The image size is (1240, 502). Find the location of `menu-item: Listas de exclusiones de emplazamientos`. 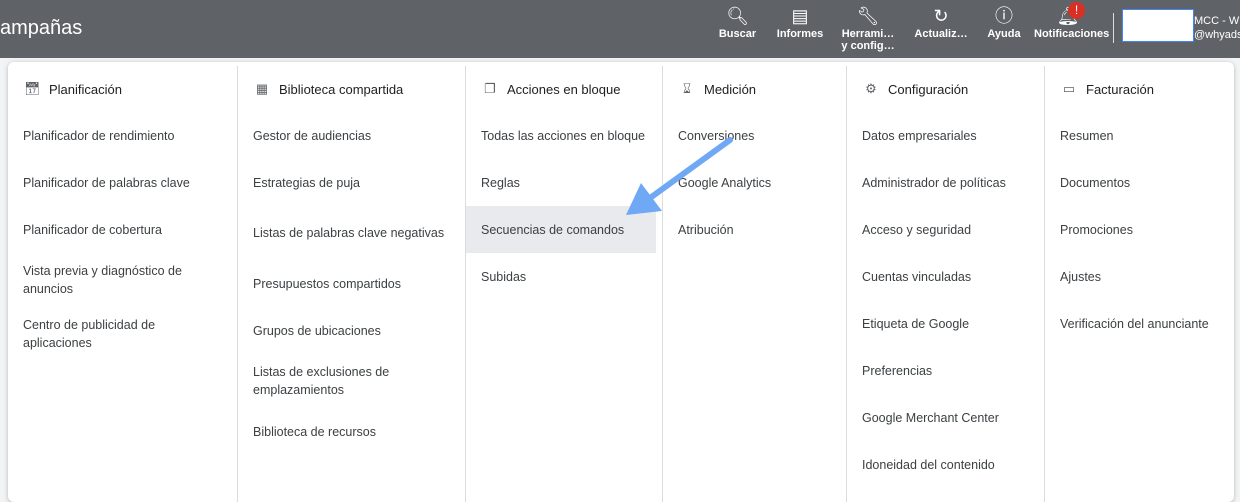

menu-item: Listas de exclusiones de emplazamientos is located at coordinates (348, 381).